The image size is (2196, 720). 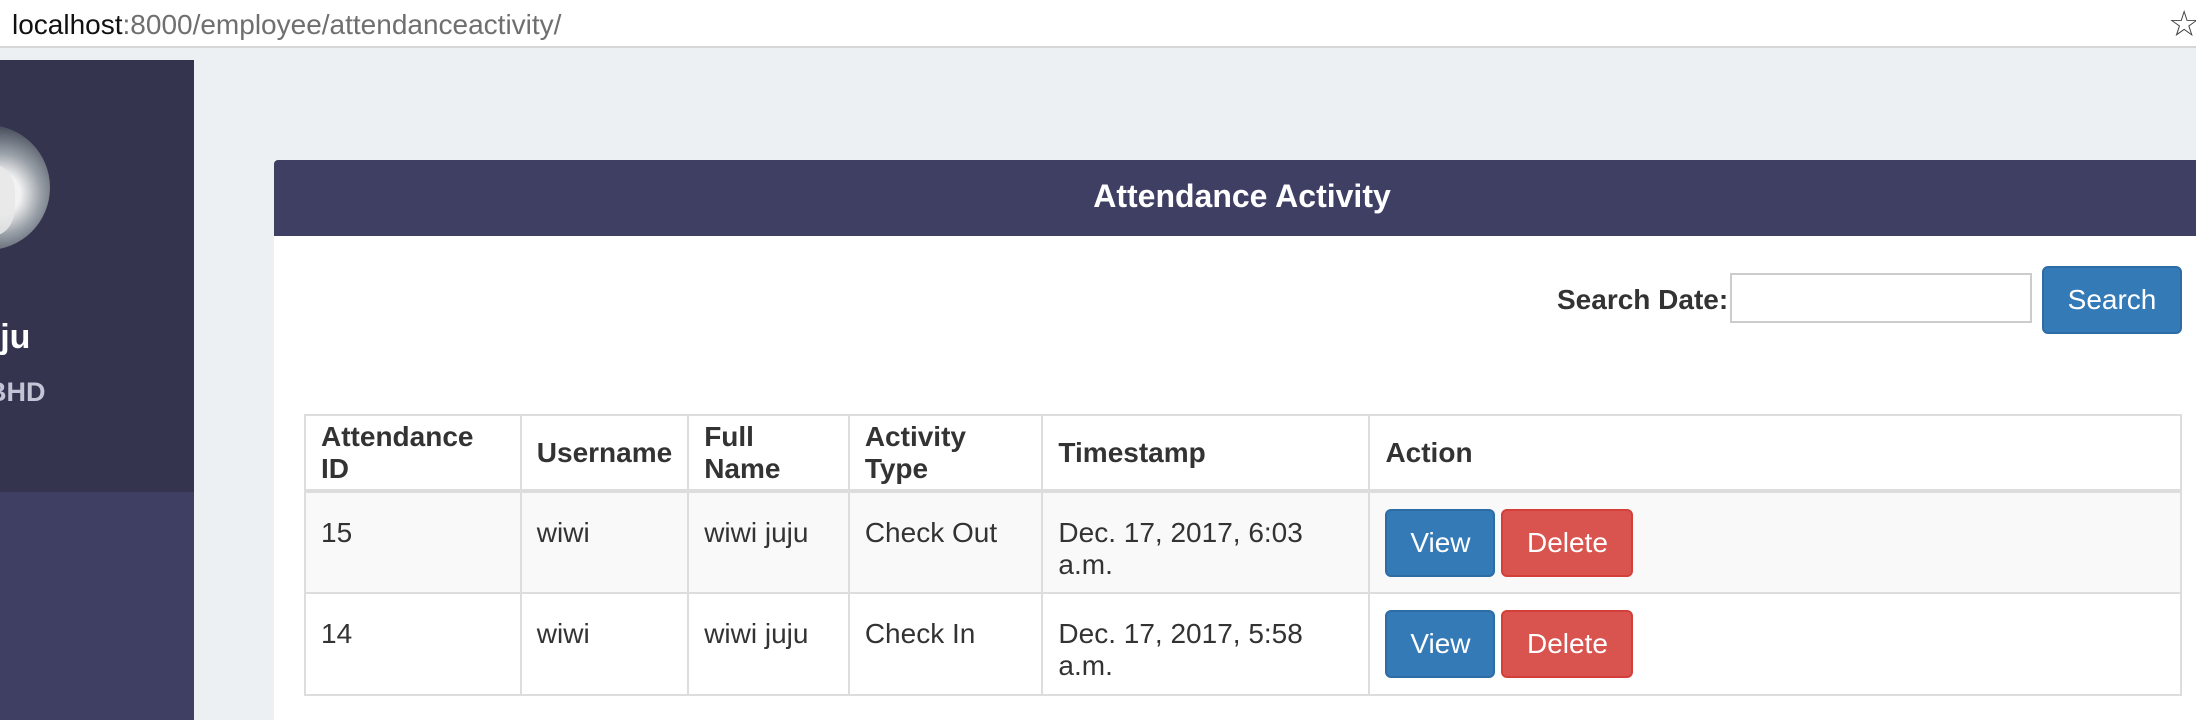 I want to click on url-path: :8000/employee/attendanceactivity/, so click(x=342, y=24).